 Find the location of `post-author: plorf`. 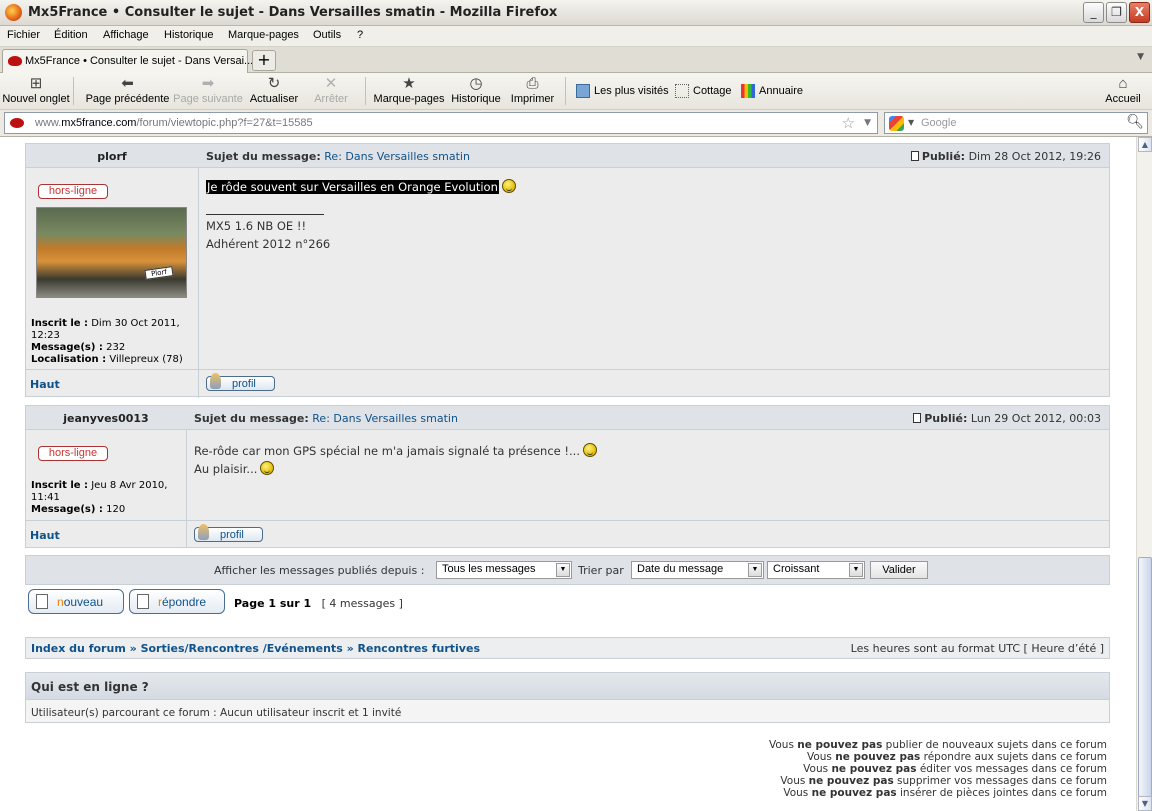

post-author: plorf is located at coordinates (112, 156).